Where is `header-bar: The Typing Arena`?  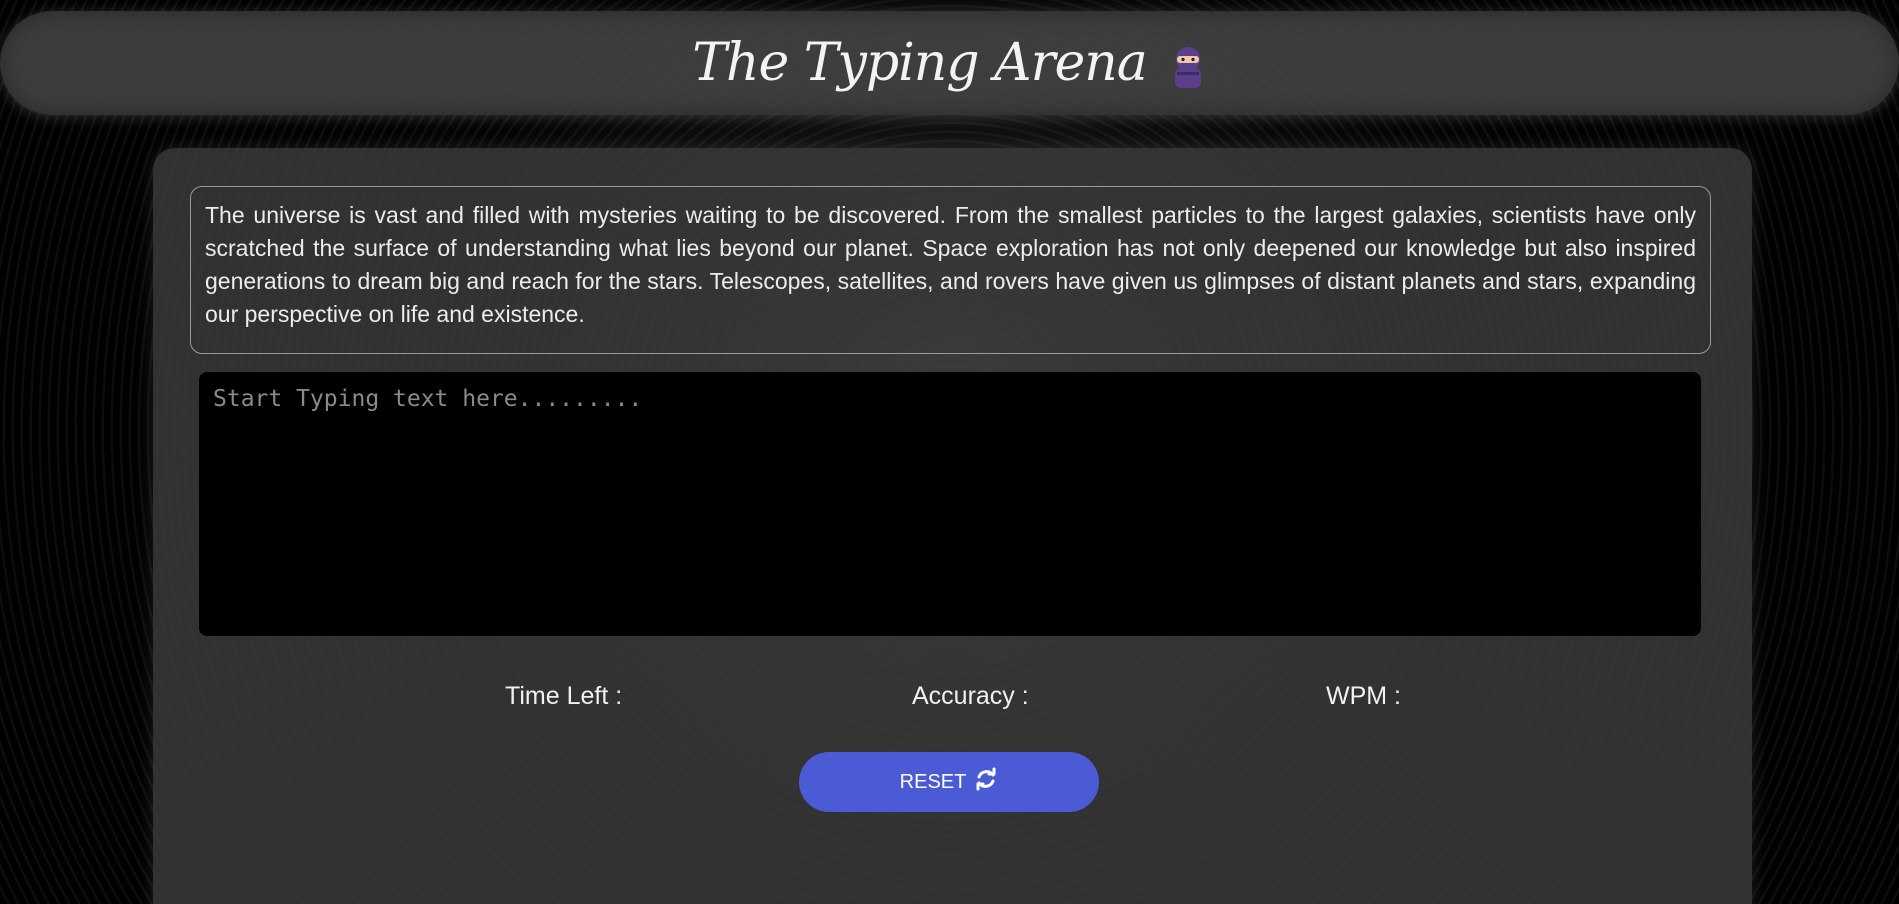
header-bar: The Typing Arena is located at coordinates (949, 63).